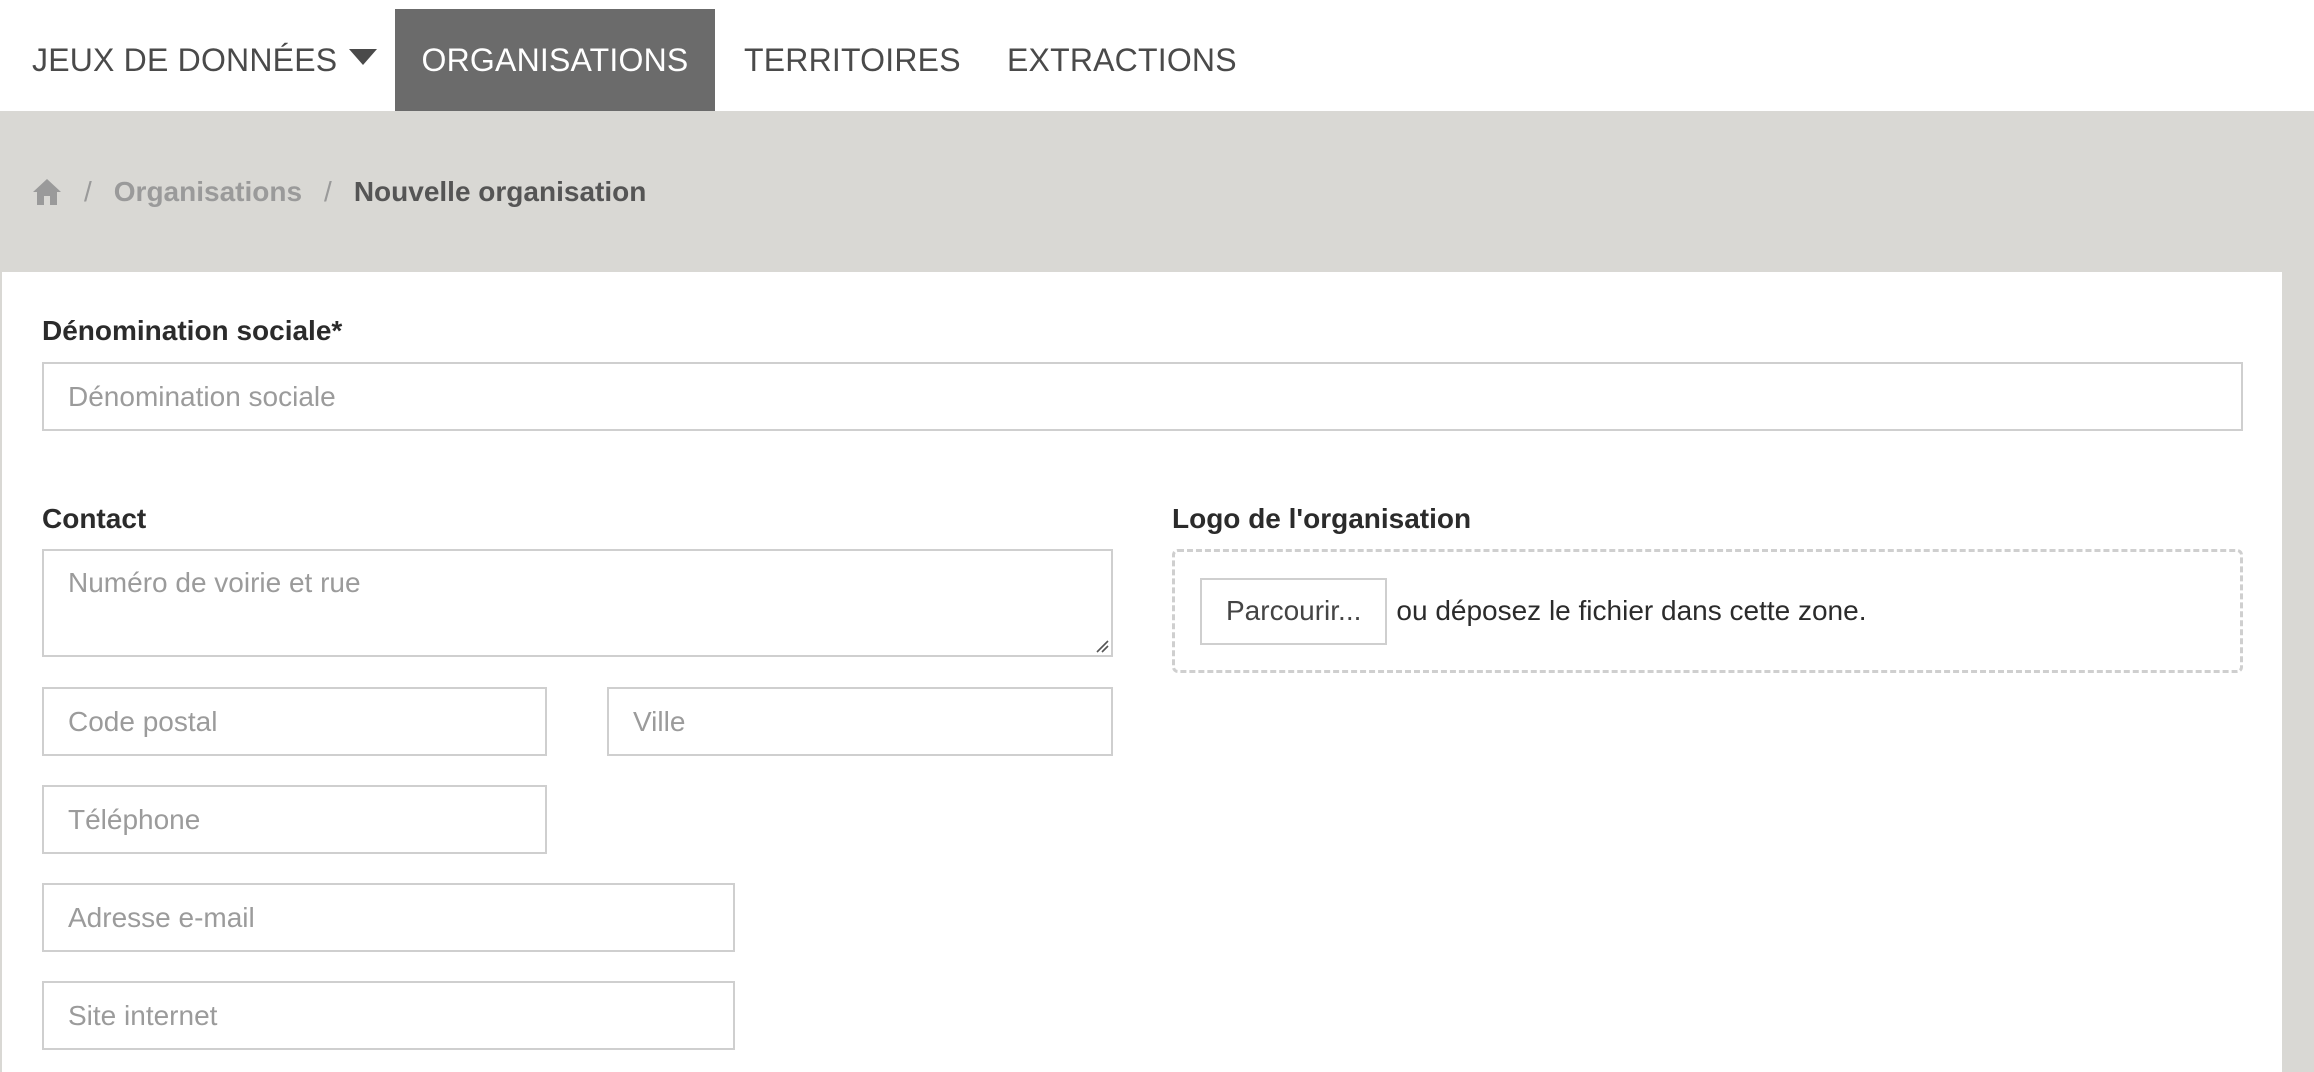 The height and width of the screenshot is (1072, 2314). Describe the element at coordinates (47, 192) in the screenshot. I see `home-icon` at that location.